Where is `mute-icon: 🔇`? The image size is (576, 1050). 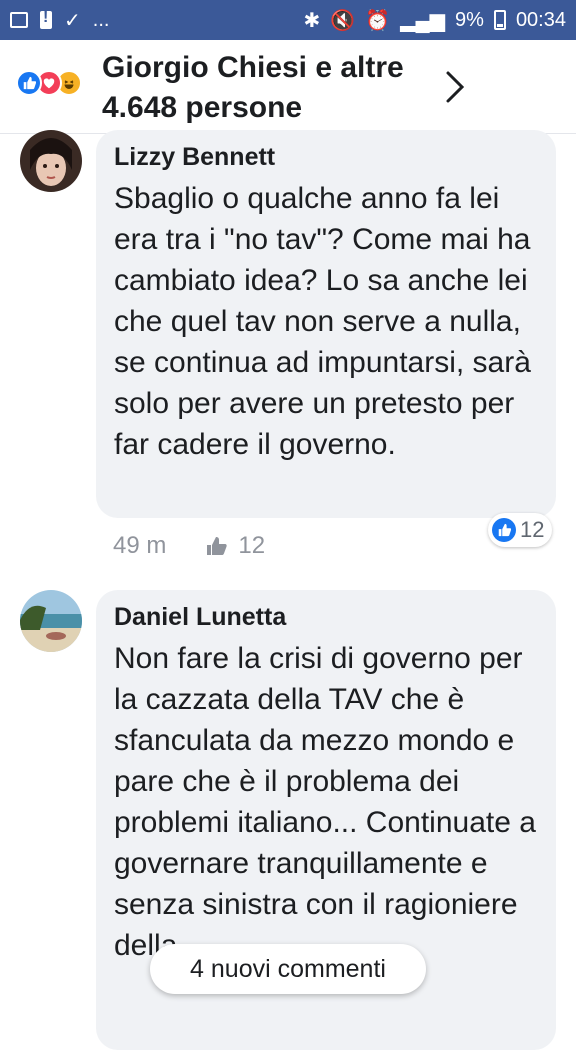 mute-icon: 🔇 is located at coordinates (343, 20).